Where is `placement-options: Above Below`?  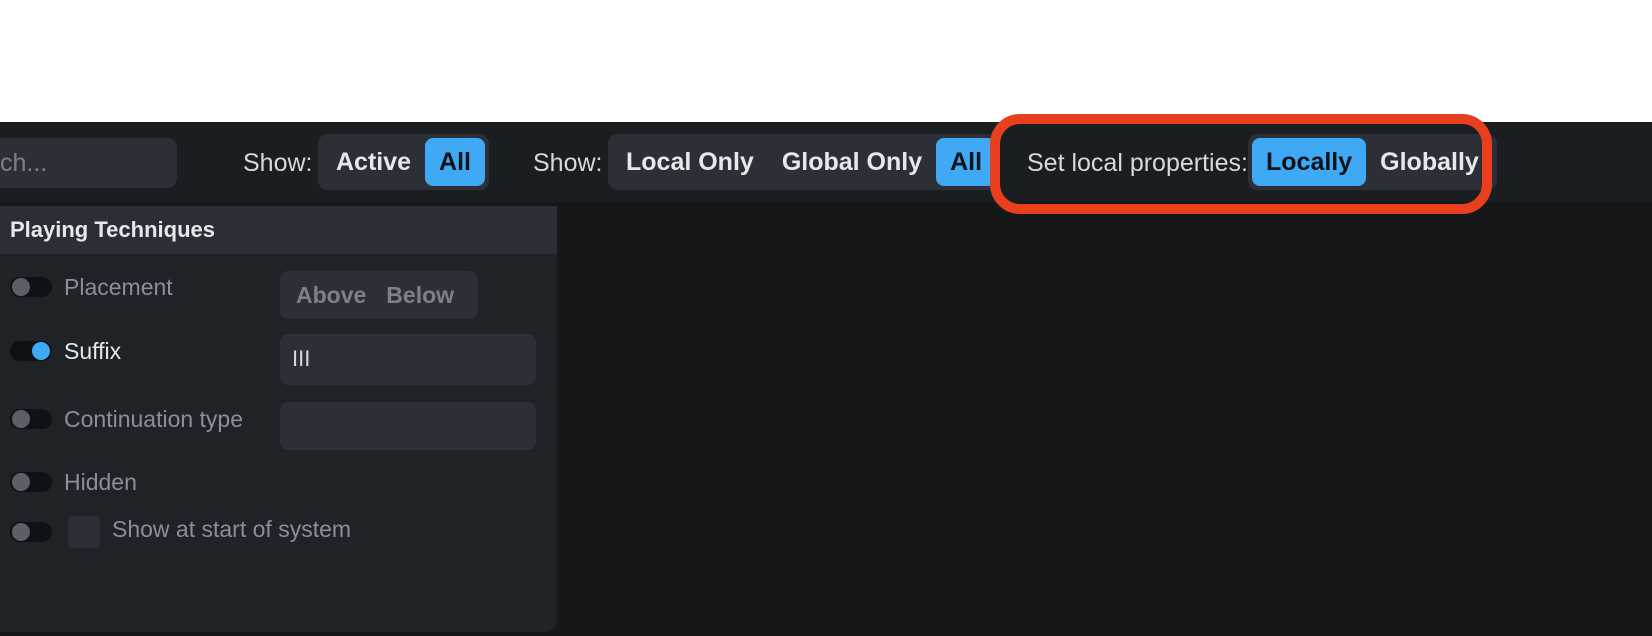
placement-options: Above Below is located at coordinates (379, 295).